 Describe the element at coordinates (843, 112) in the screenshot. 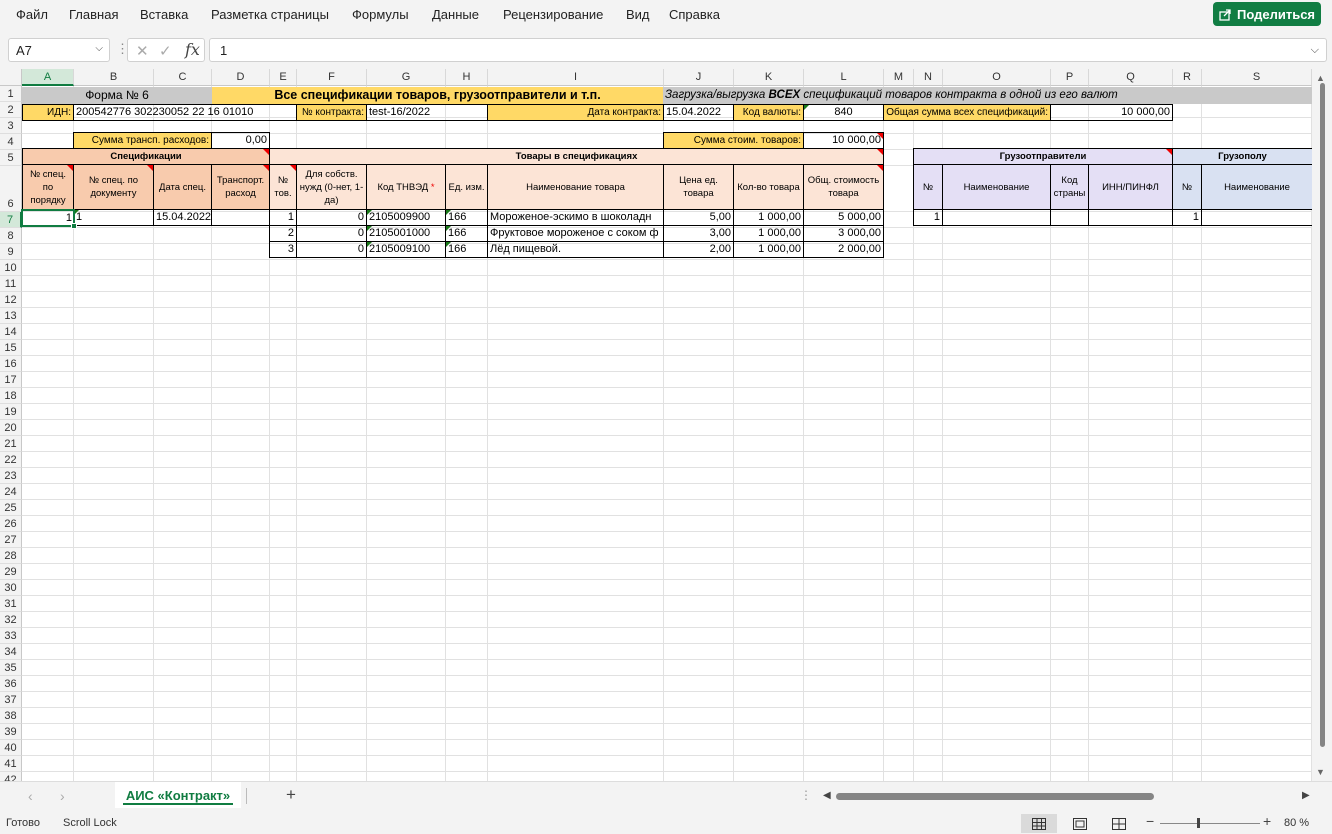

I see `currency-value: 840` at that location.